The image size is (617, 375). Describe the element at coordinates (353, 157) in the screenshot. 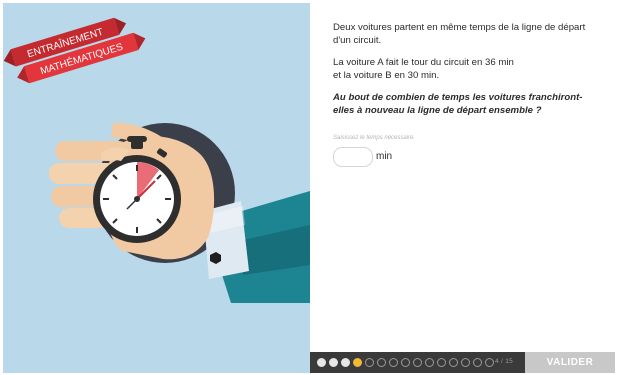

I see `answer-input` at that location.